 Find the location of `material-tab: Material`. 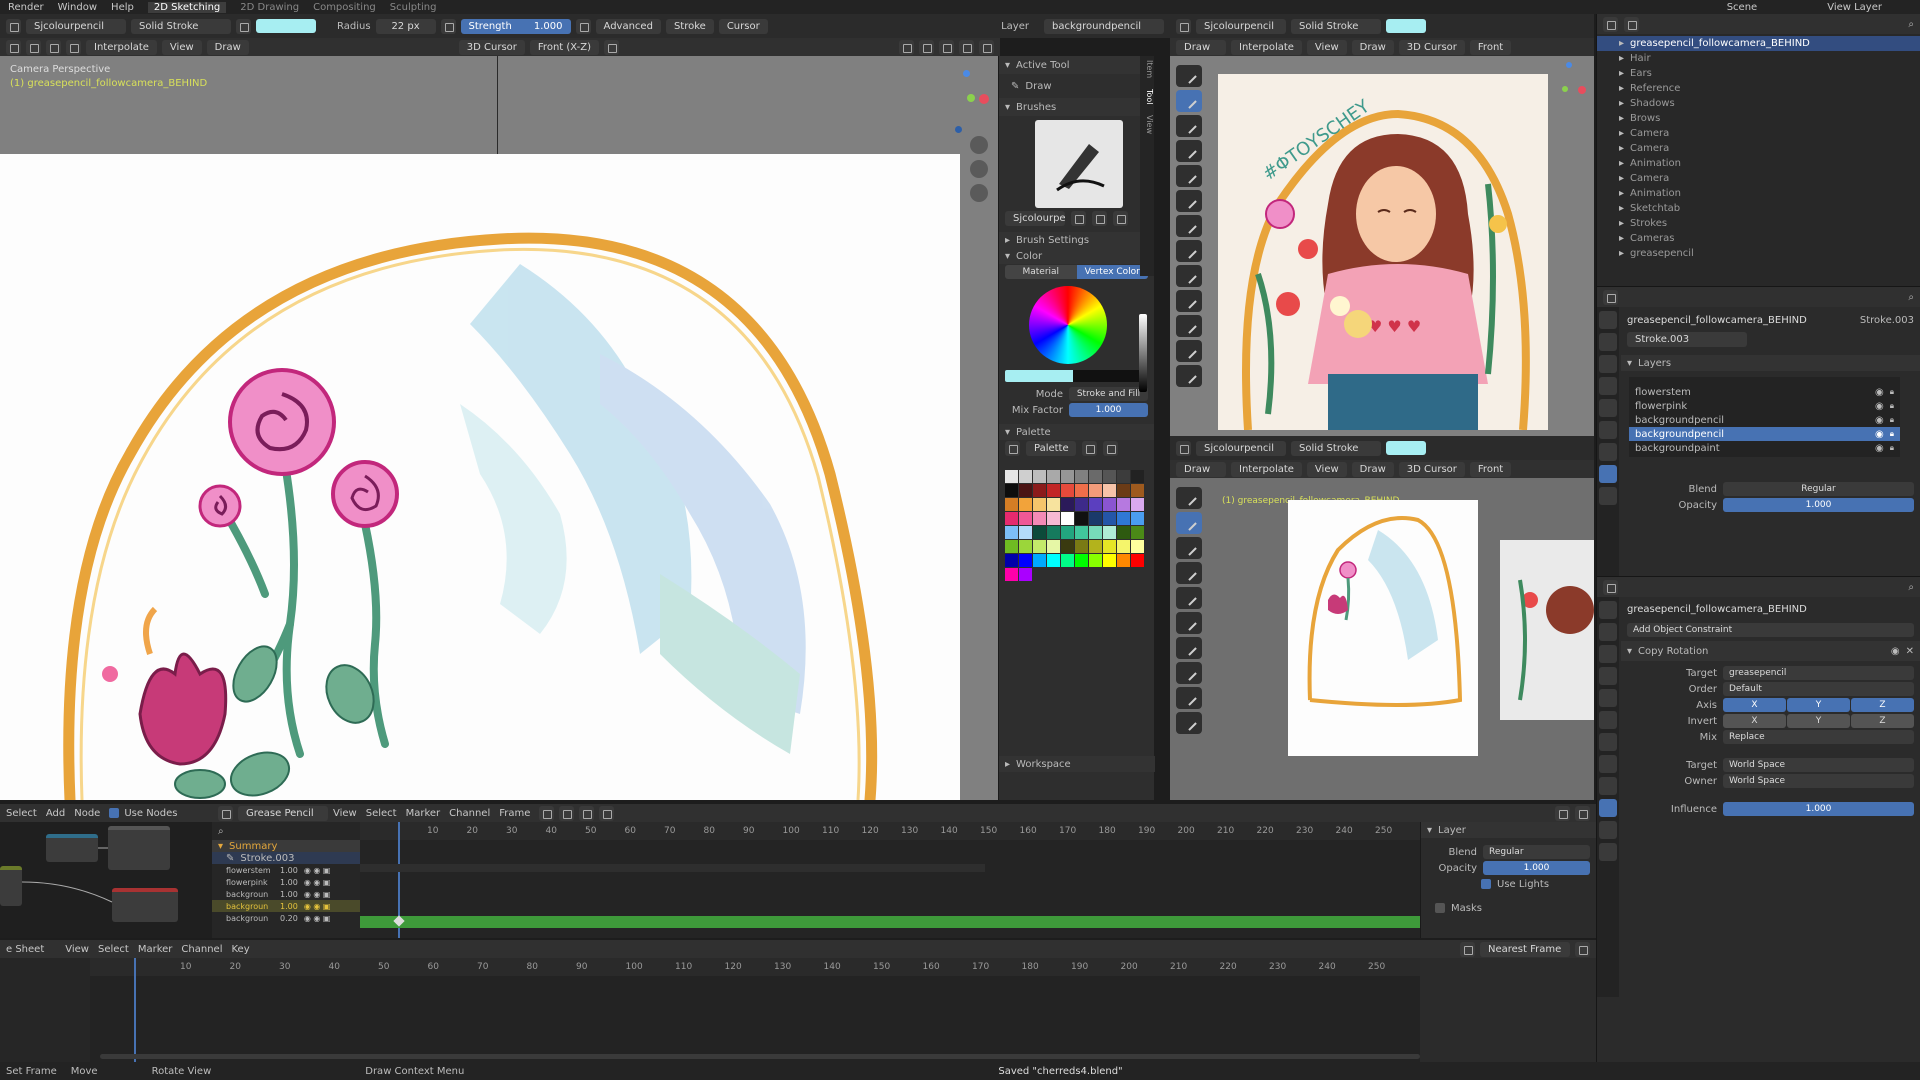

material-tab: Material is located at coordinates (1041, 272).